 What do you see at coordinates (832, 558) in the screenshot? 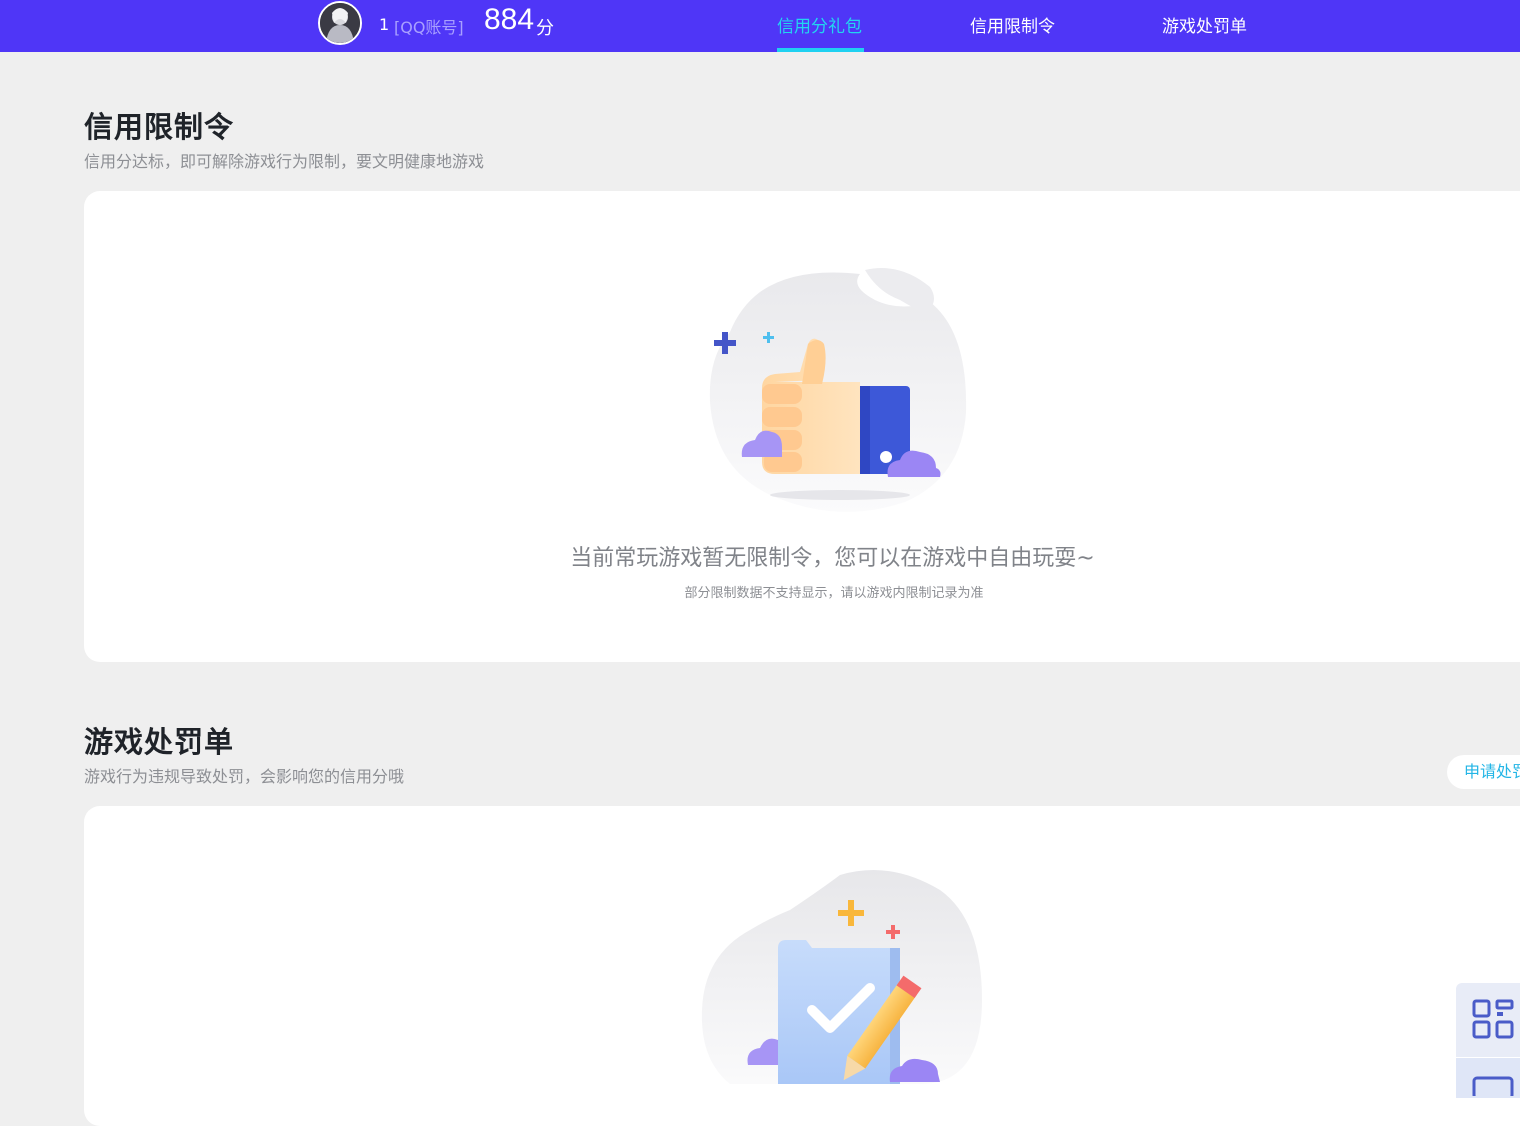
I see `empty-restriction-message: 当前常玩游戏暂无限制令，您可以在游戏中自由玩耍~` at bounding box center [832, 558].